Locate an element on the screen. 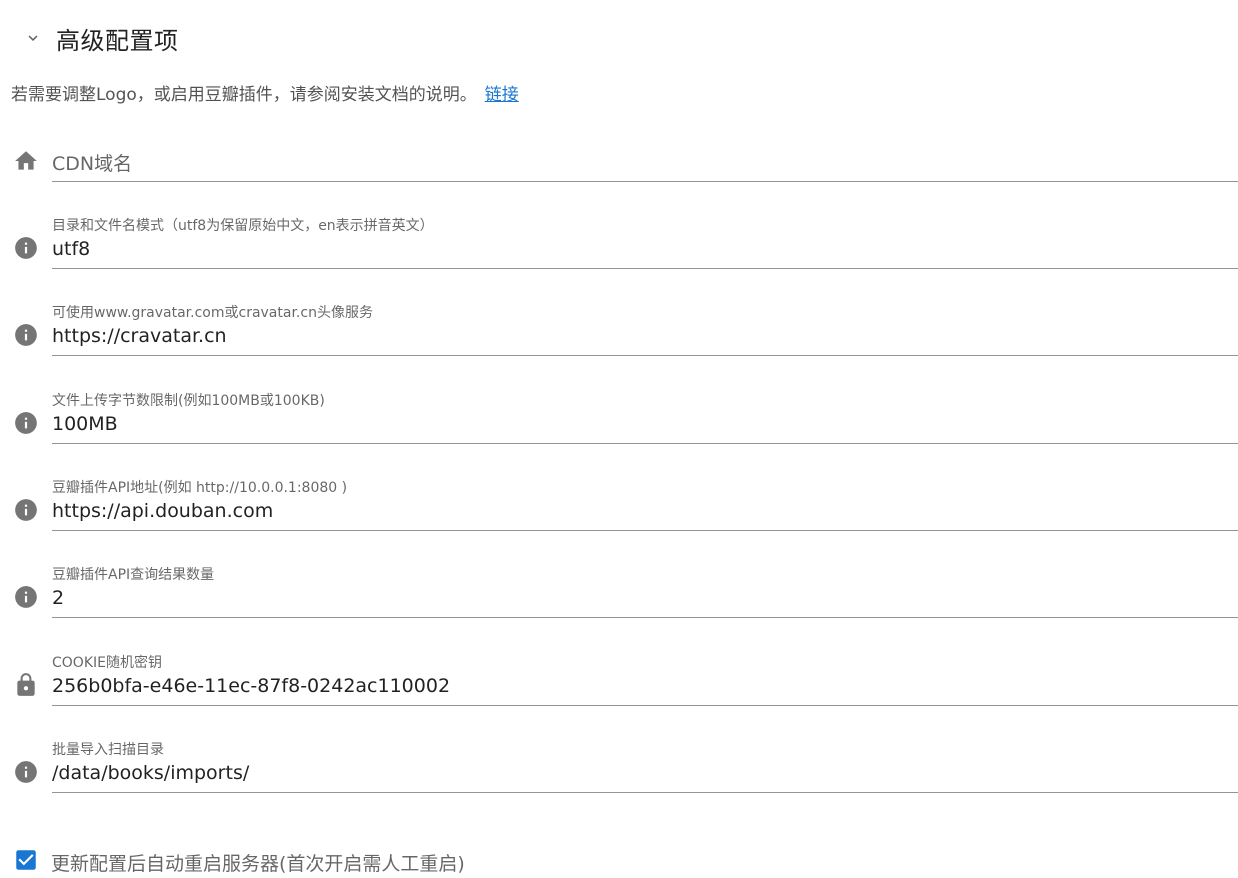 The height and width of the screenshot is (878, 1238). cookie-secret-label: COOKIE随机密钥 is located at coordinates (107, 663).